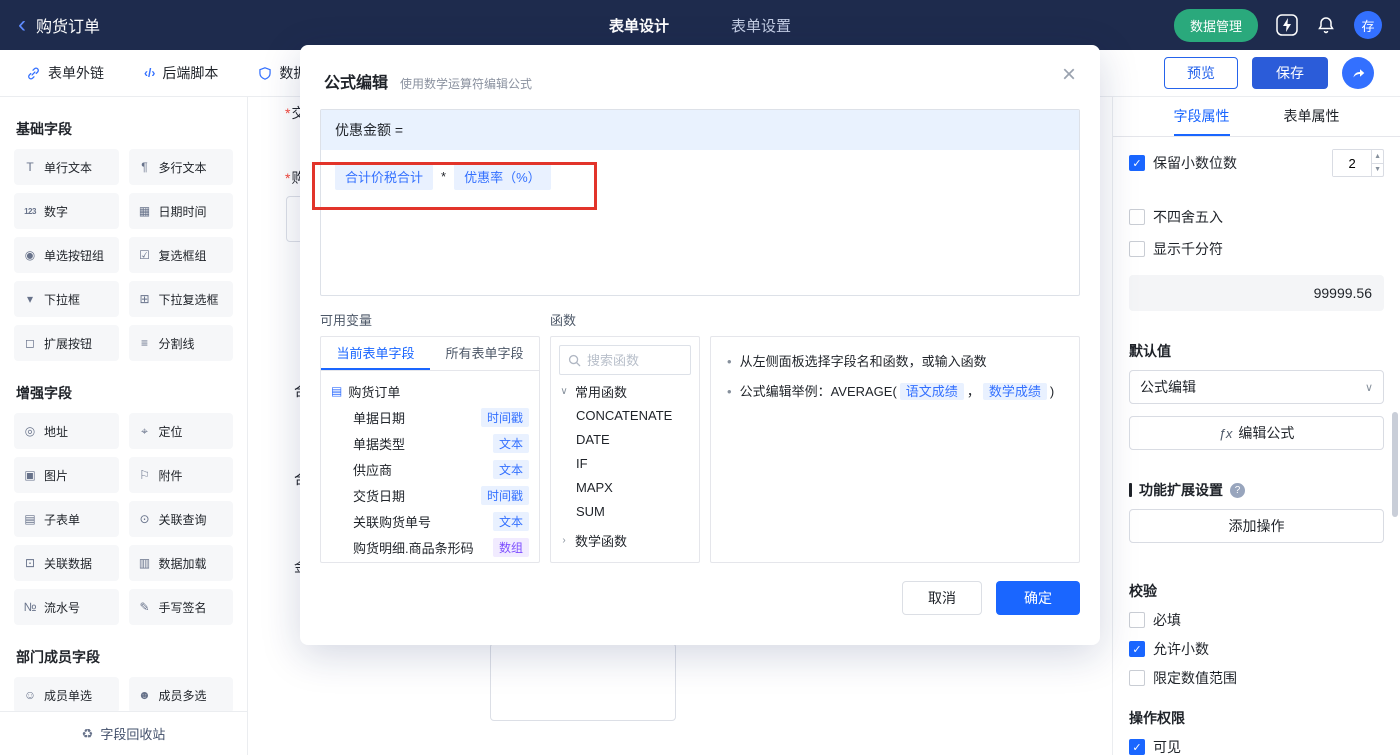 This screenshot has height=755, width=1400. Describe the element at coordinates (1290, 73) in the screenshot. I see `save-button: 保存` at that location.